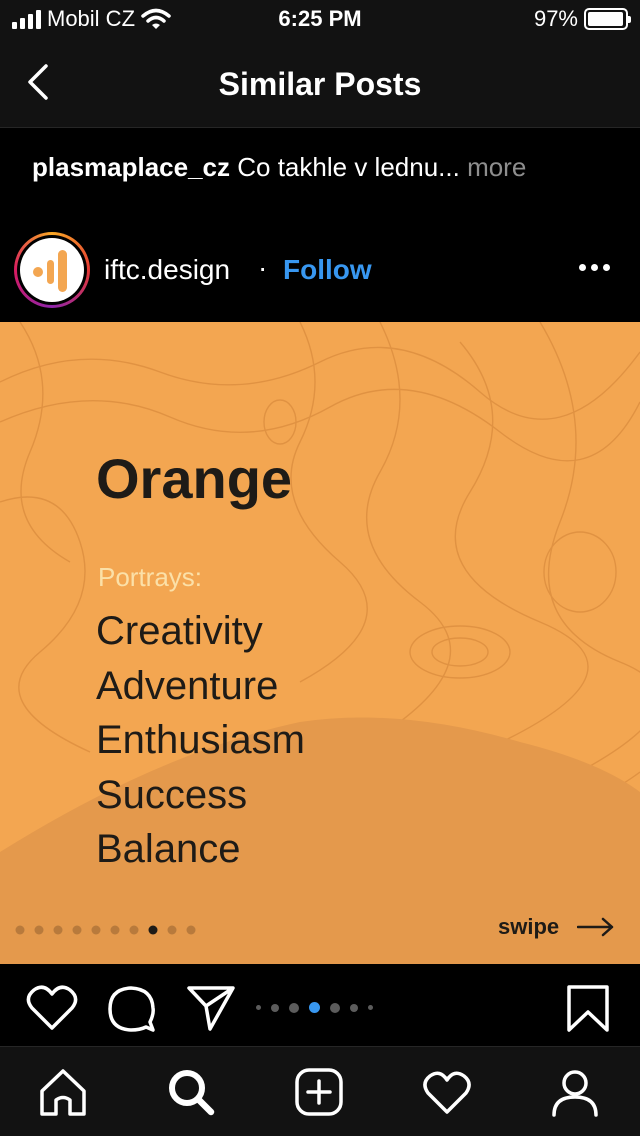 This screenshot has width=640, height=1136. I want to click on search-icon, so click(191, 1092).